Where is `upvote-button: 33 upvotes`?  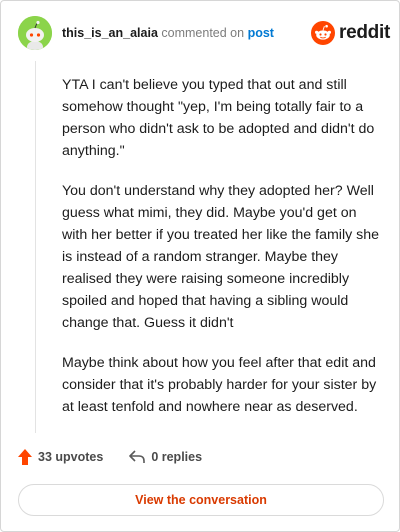 upvote-button: 33 upvotes is located at coordinates (60, 457).